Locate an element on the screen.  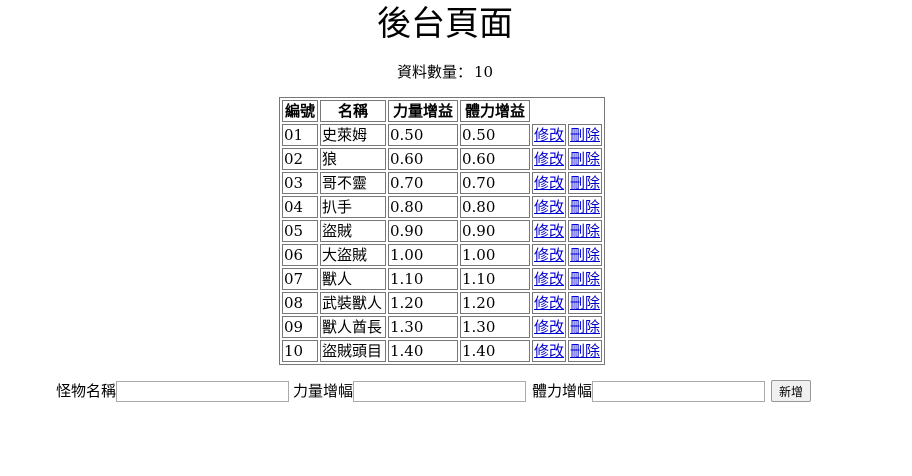
cell-strength-bonus: 0.50 is located at coordinates (423, 135).